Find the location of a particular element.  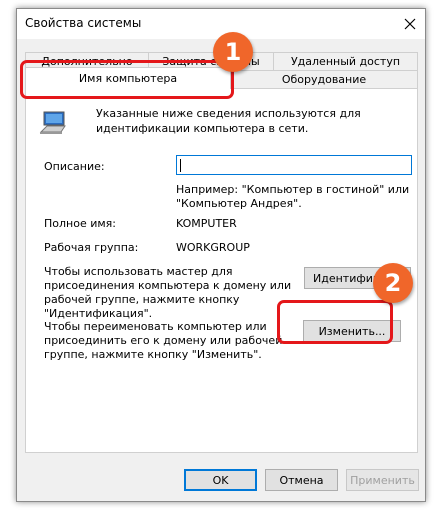

workgroup-value: WORKGROUP is located at coordinates (213, 247).